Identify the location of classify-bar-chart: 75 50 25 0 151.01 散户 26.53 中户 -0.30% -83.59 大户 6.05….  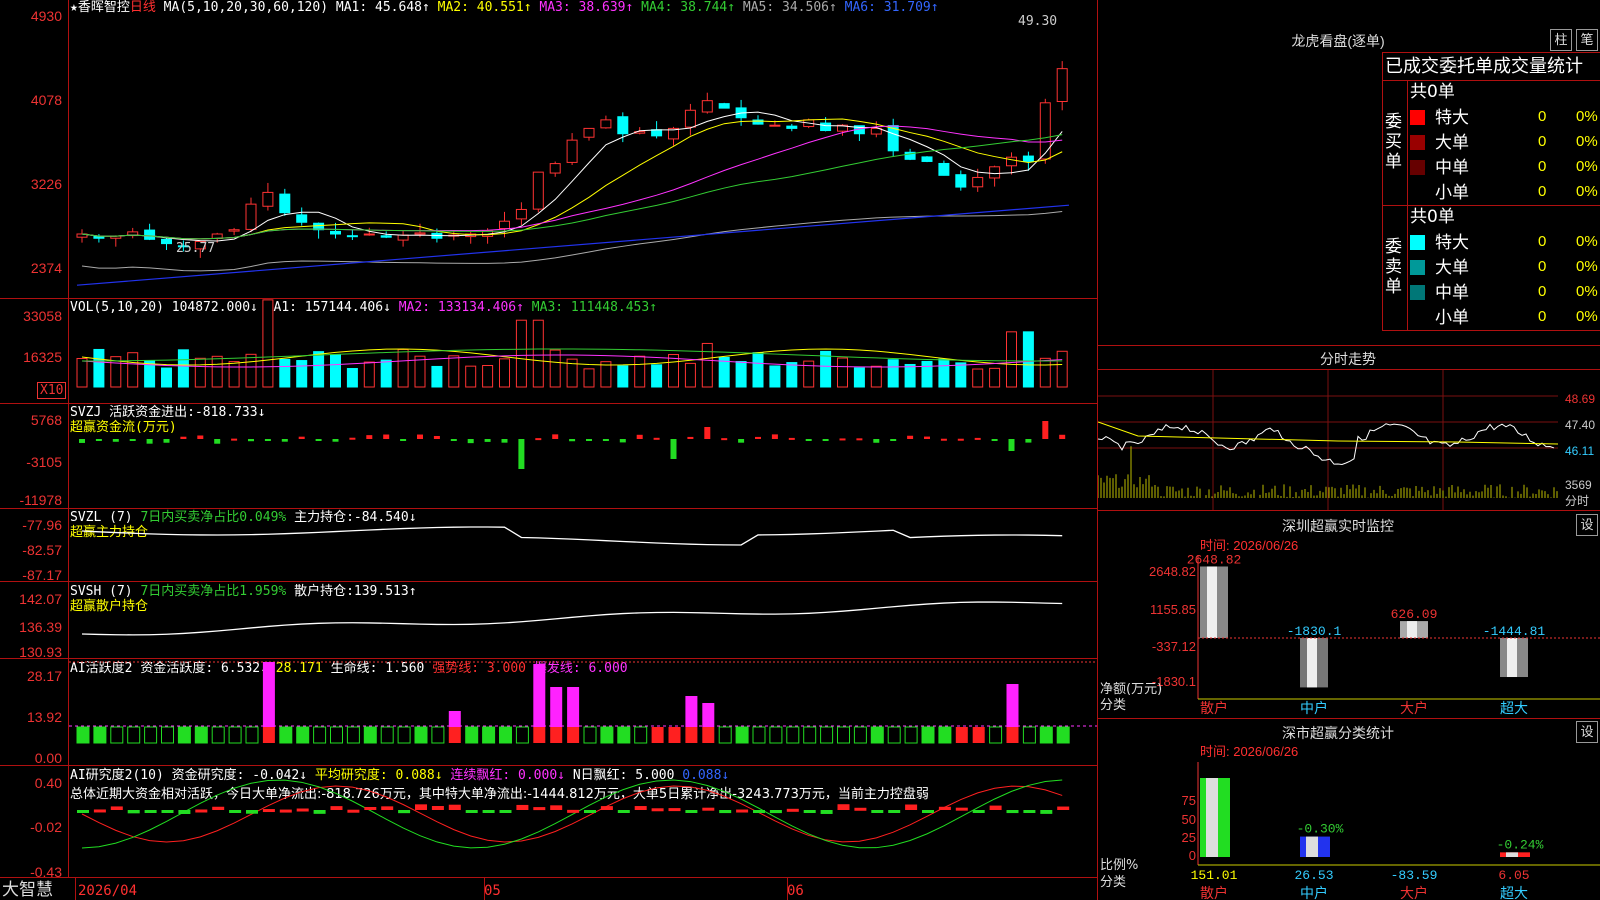
(1349, 831).